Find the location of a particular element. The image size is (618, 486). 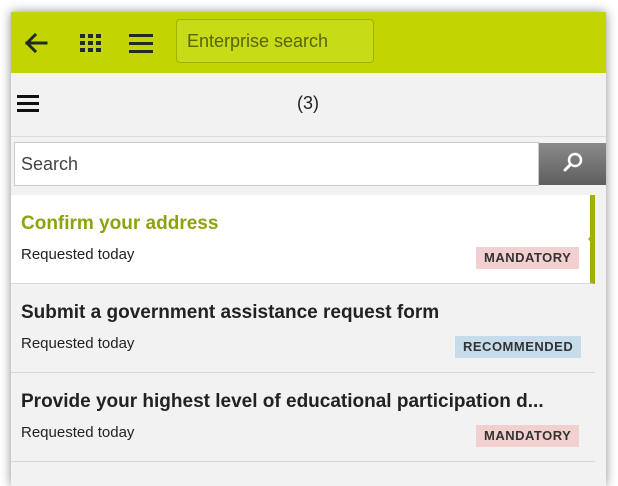

search-button is located at coordinates (572, 164).